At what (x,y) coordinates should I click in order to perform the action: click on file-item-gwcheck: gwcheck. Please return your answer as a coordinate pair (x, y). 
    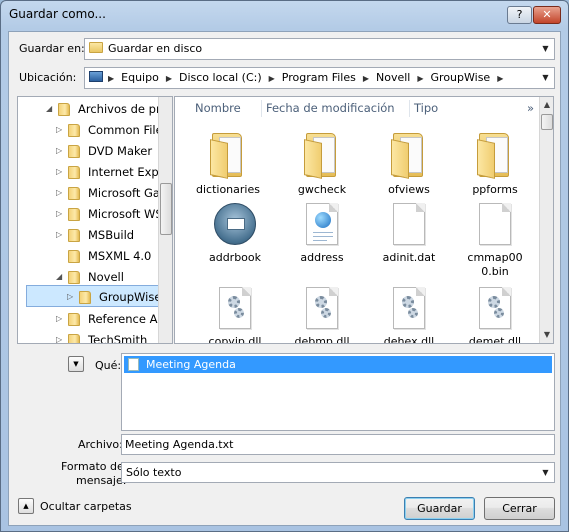
    Looking at the image, I should click on (322, 164).